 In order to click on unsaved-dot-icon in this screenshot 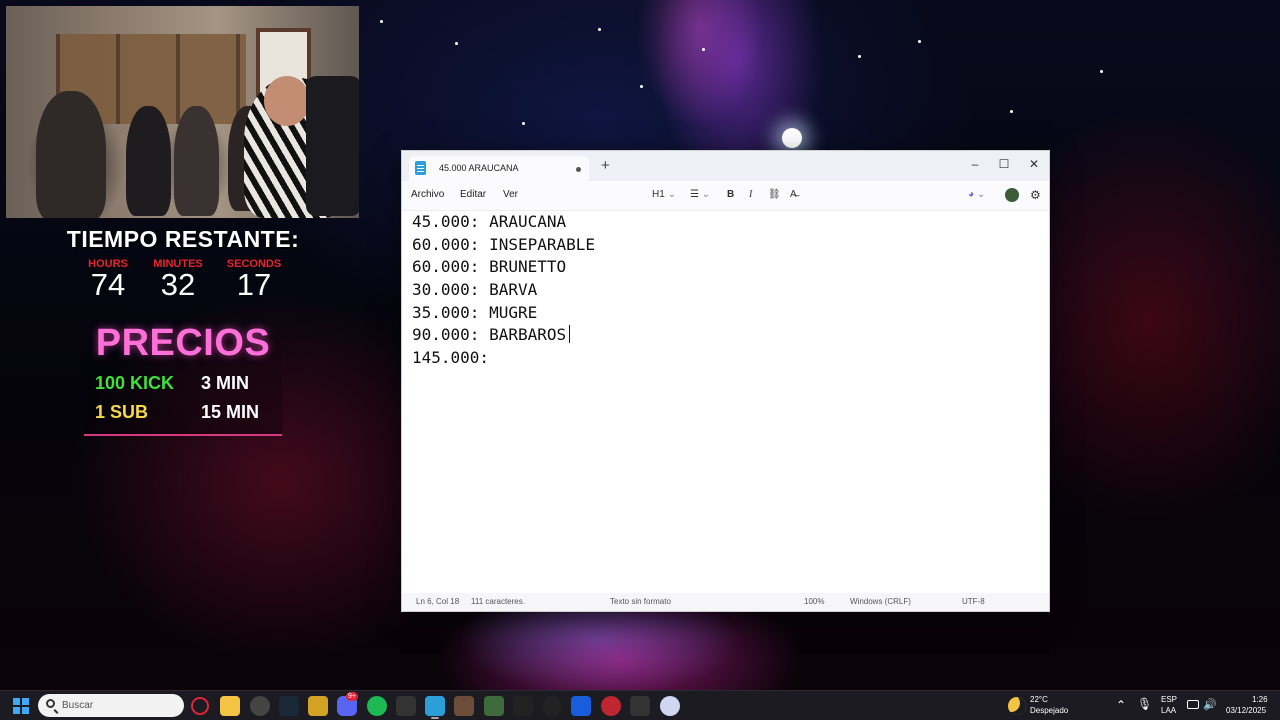, I will do `click(578, 169)`.